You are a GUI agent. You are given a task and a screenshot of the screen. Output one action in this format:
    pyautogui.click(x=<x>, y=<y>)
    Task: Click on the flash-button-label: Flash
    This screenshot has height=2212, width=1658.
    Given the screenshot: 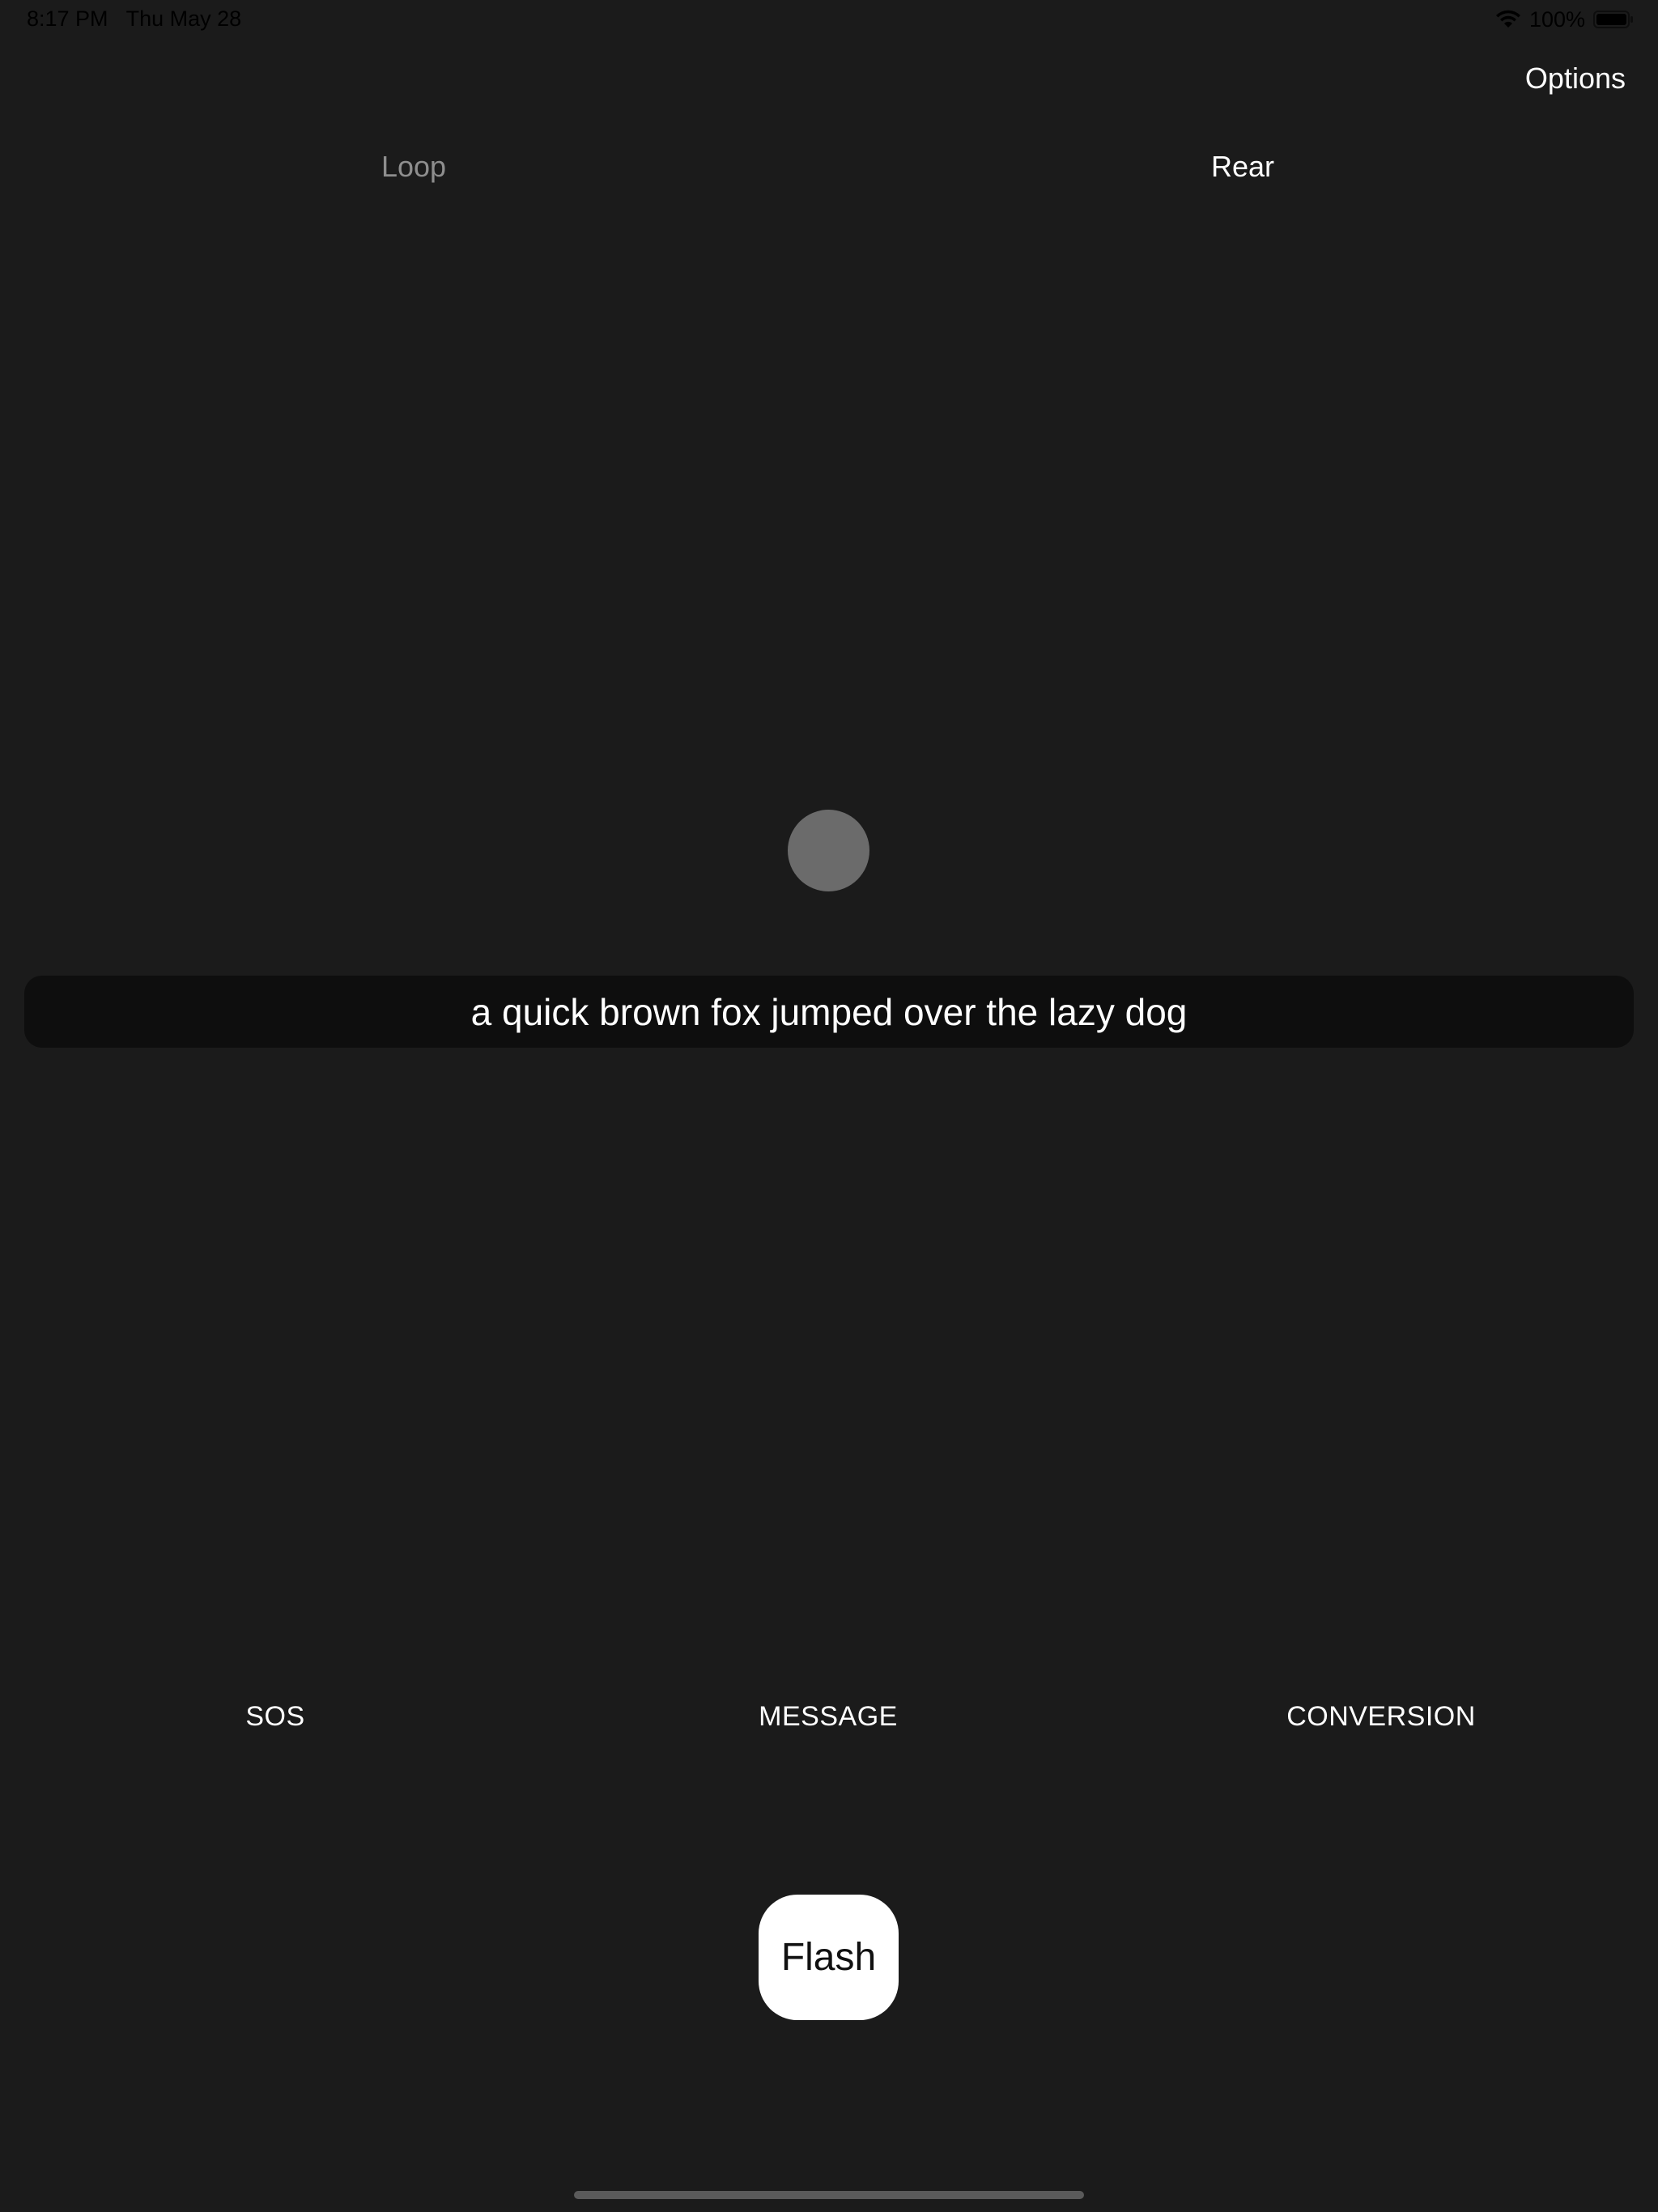 What is the action you would take?
    pyautogui.click(x=828, y=1958)
    